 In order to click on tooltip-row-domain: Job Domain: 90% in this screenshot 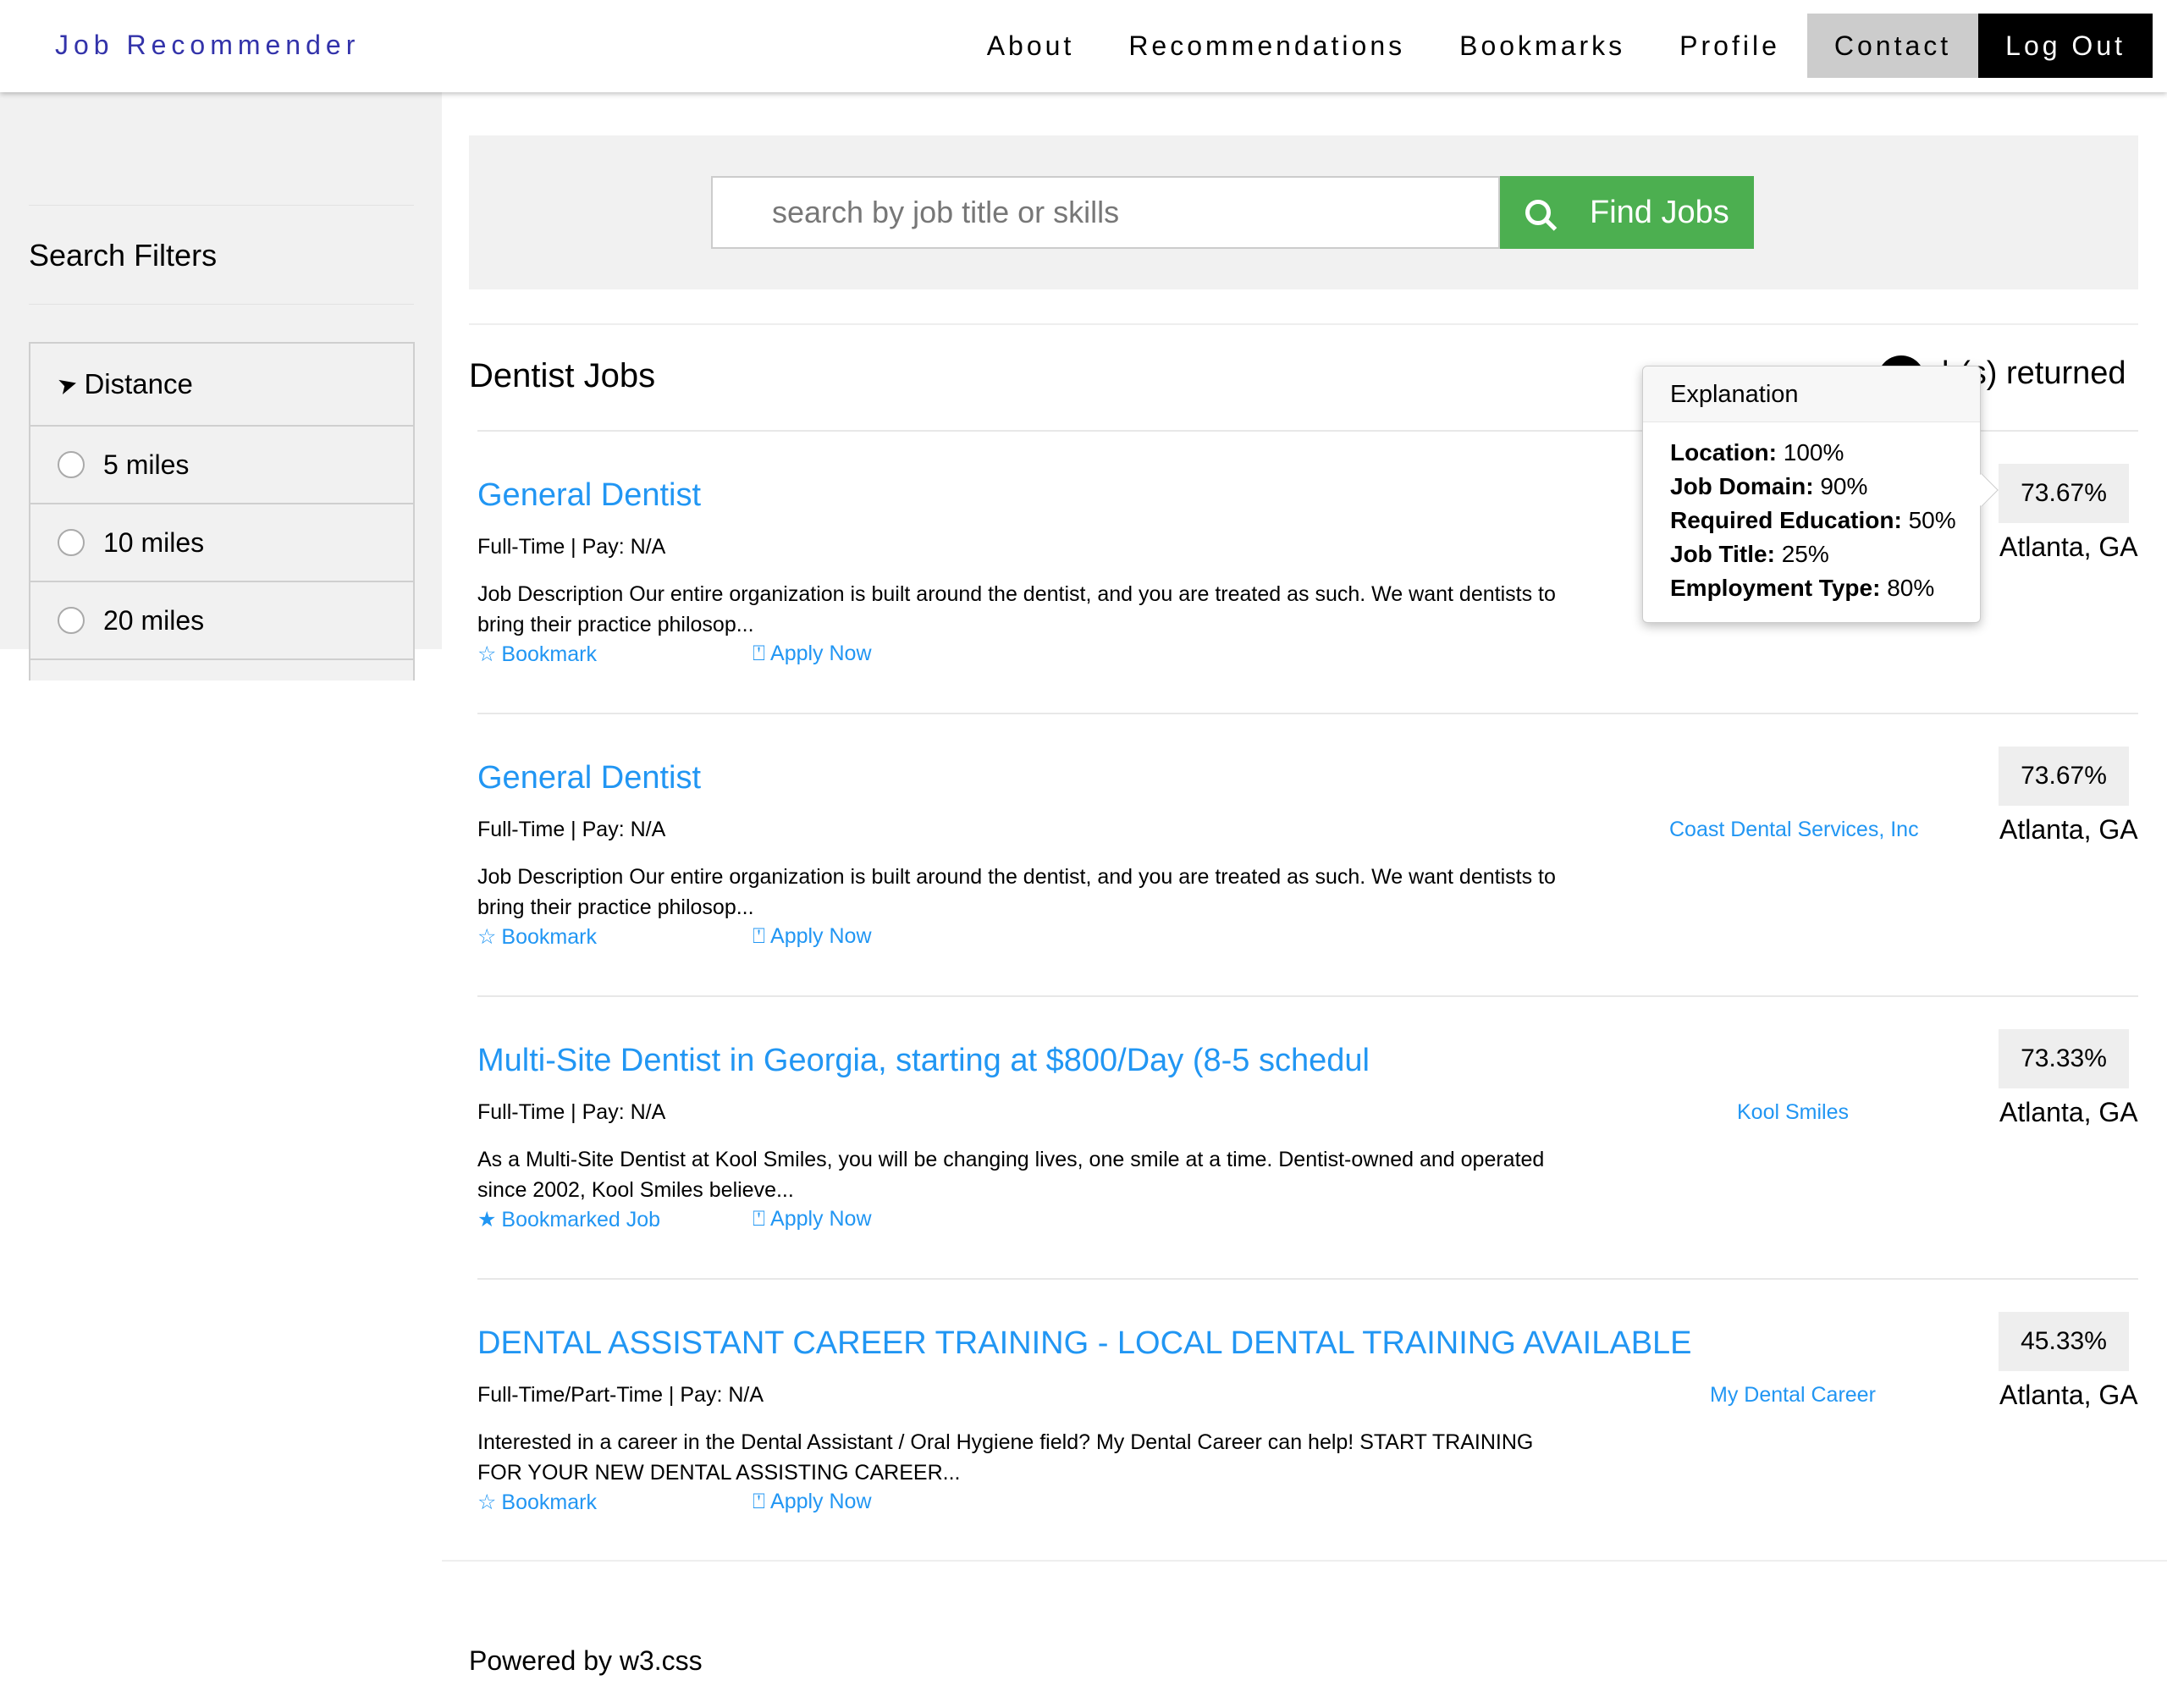, I will do `click(1769, 486)`.